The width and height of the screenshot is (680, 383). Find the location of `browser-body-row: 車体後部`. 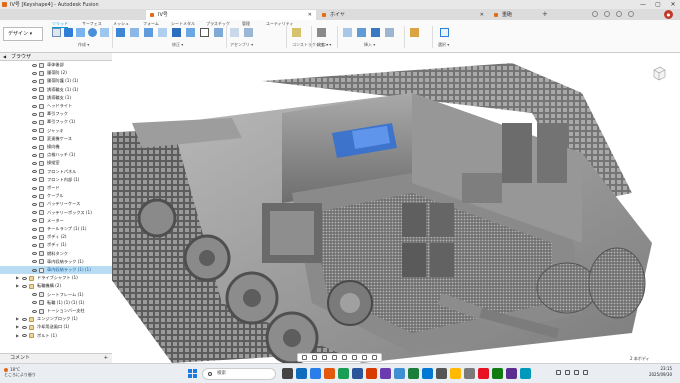

browser-body-row: 車体後部 is located at coordinates (56, 65).